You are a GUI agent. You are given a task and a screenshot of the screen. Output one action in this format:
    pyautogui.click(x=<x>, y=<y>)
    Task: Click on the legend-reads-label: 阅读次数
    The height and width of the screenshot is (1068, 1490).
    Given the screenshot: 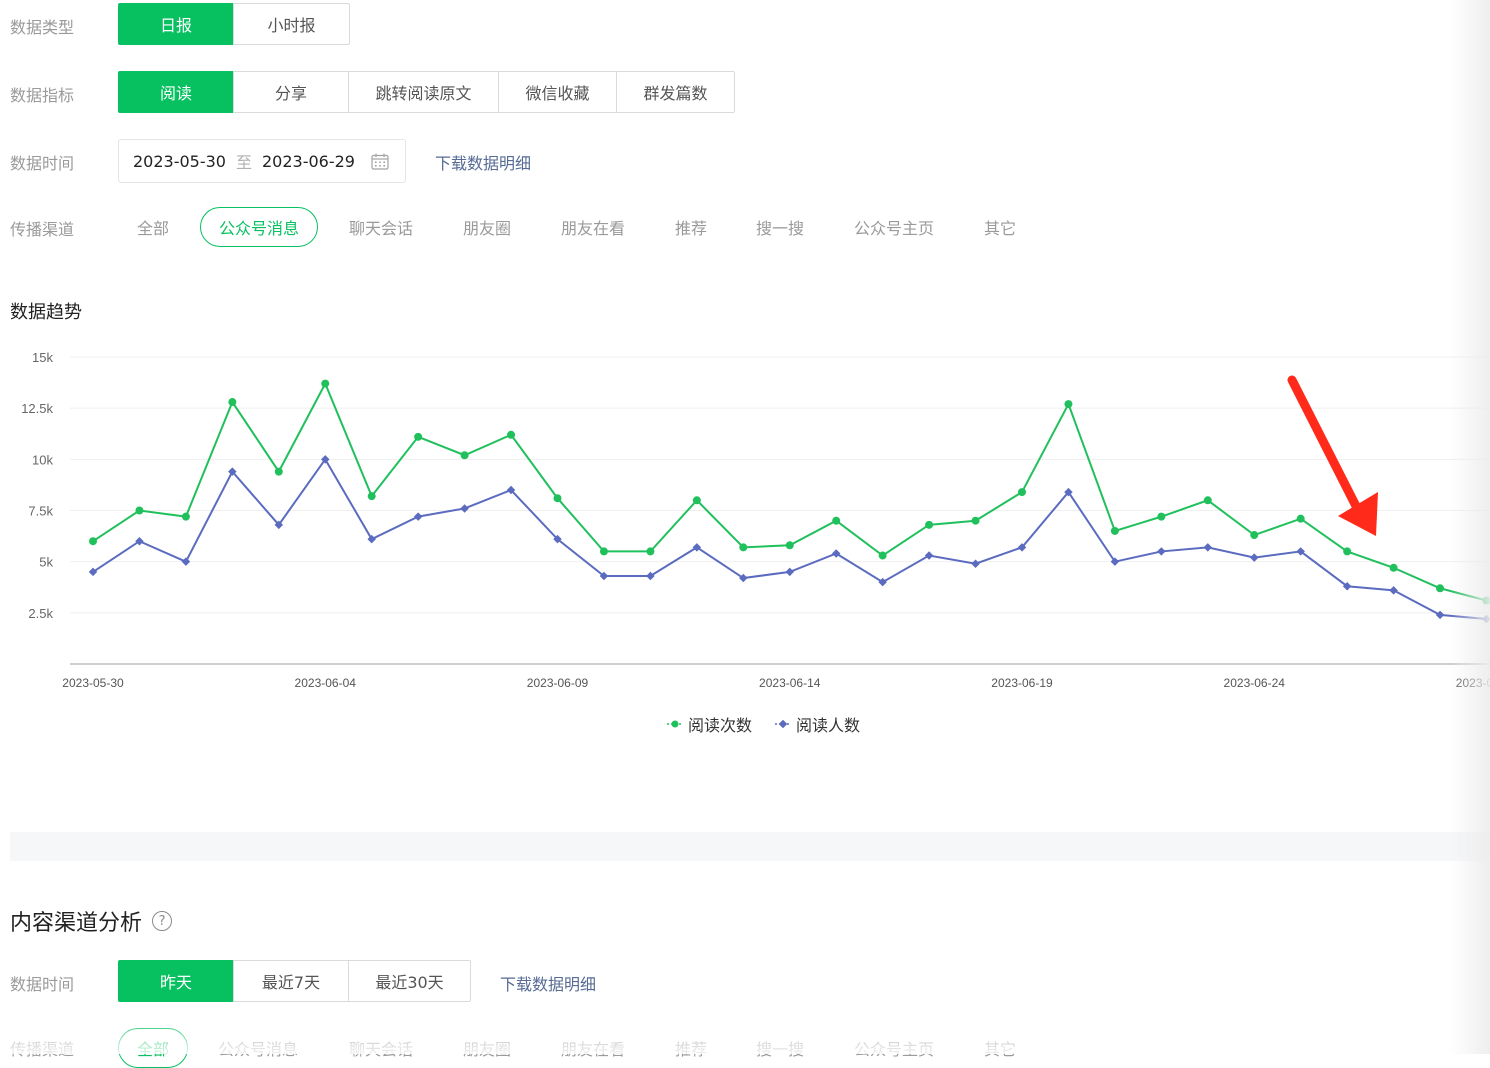 What is the action you would take?
    pyautogui.click(x=720, y=724)
    